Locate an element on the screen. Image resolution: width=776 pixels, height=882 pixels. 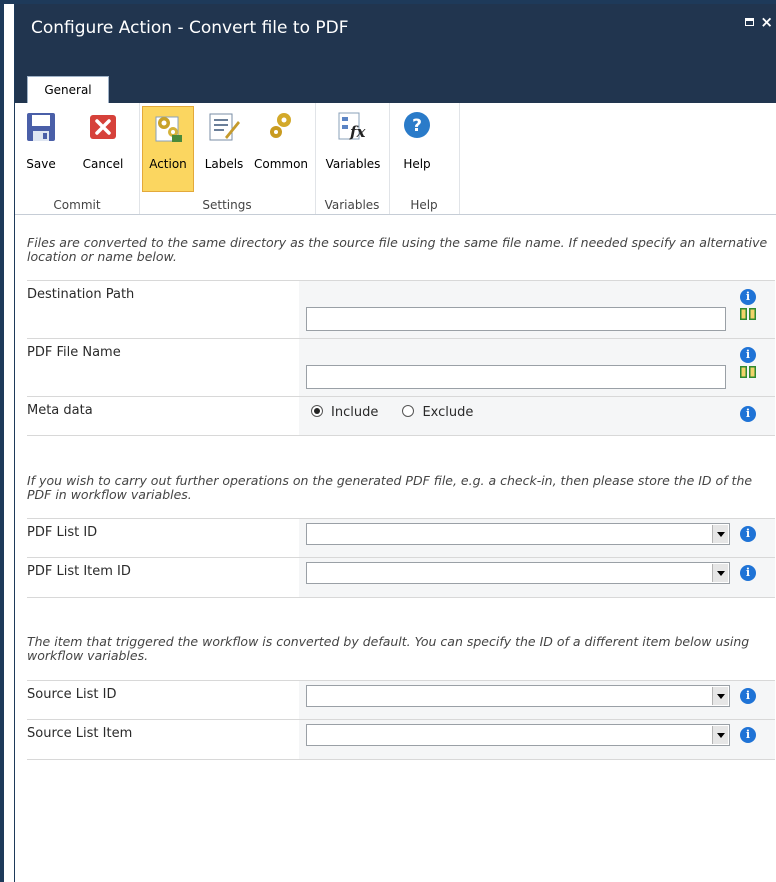
ribbon-group-label-settings: Settings is located at coordinates (227, 205).